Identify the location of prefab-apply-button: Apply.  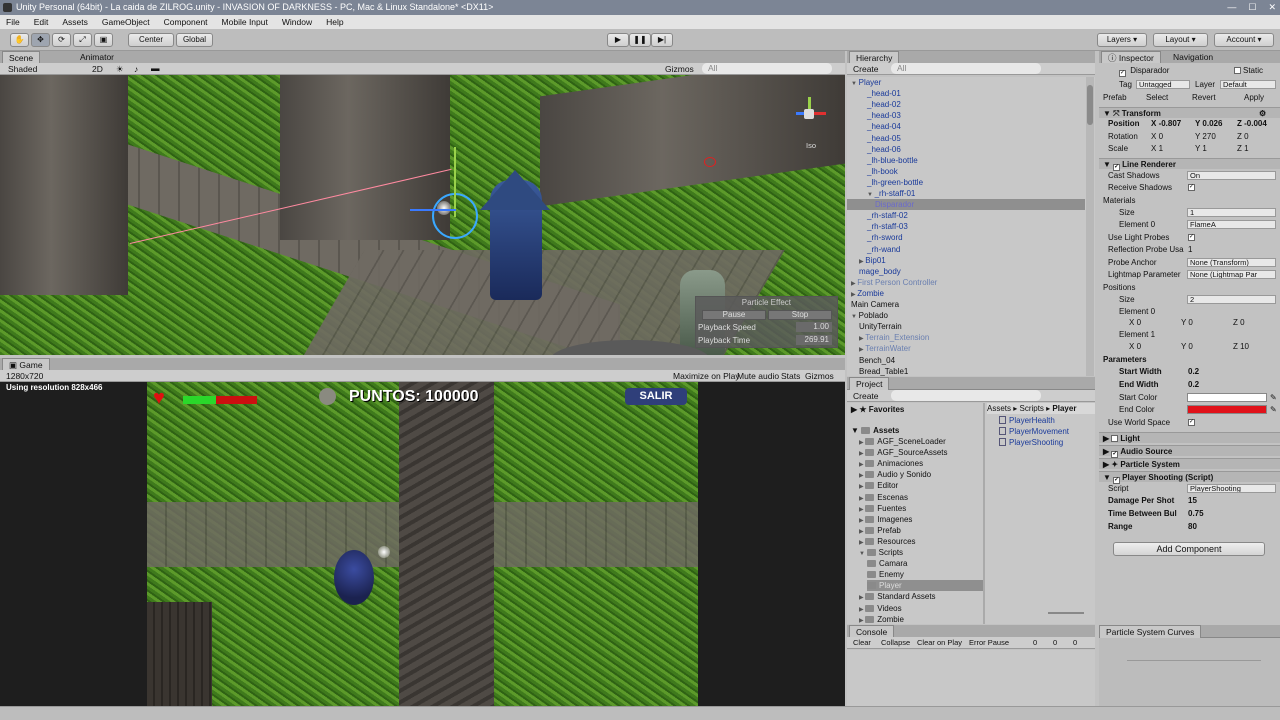
(1254, 97).